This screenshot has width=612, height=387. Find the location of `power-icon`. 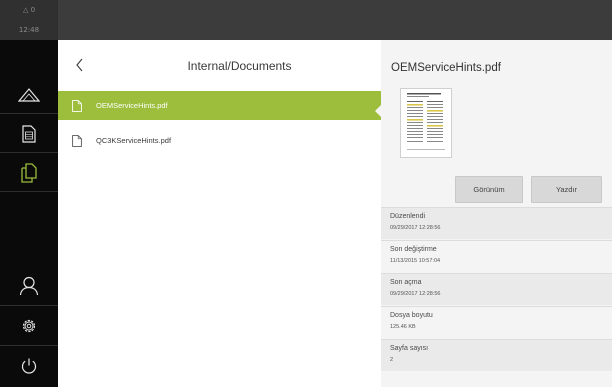

power-icon is located at coordinates (29, 366).